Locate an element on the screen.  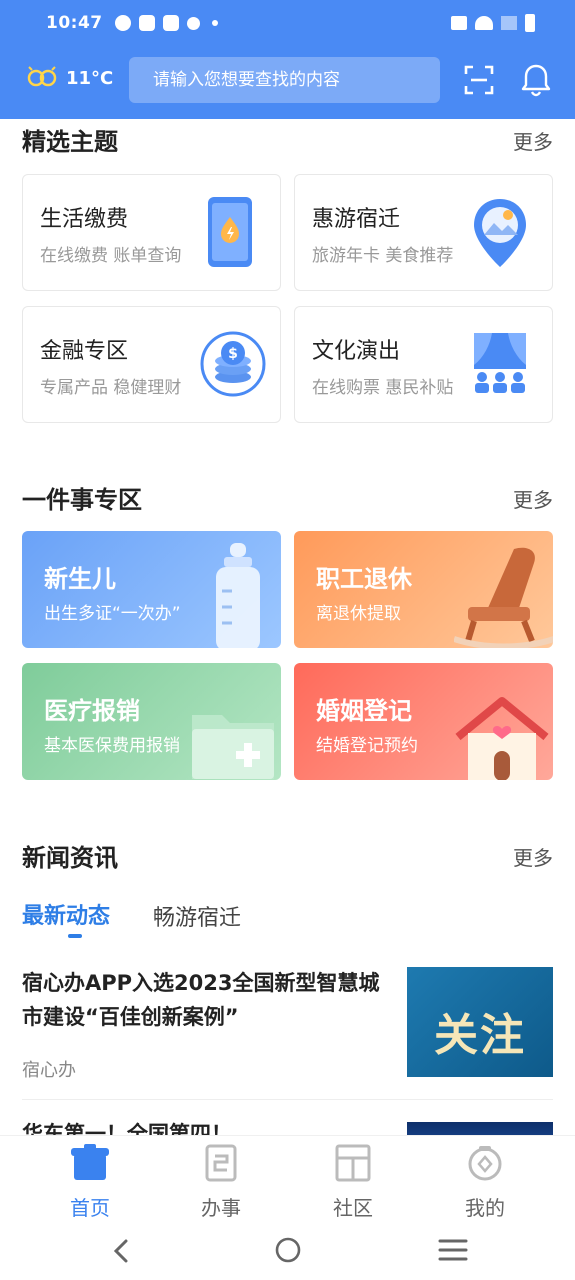
temperature-label: 11°C is located at coordinates (90, 78).